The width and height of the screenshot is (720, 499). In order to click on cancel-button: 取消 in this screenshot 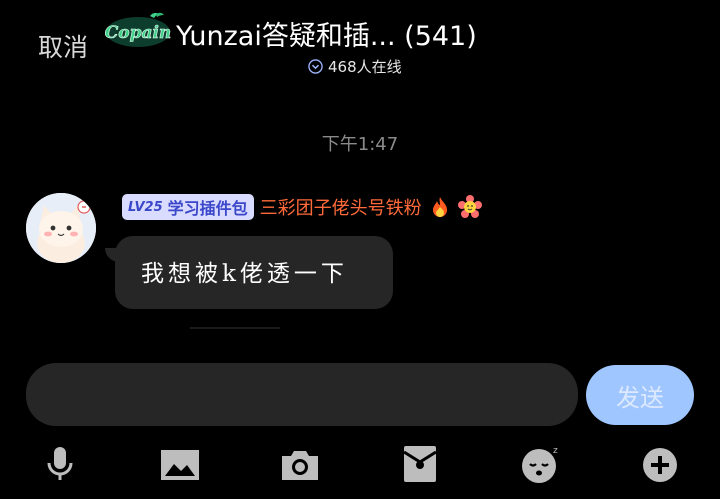, I will do `click(63, 46)`.